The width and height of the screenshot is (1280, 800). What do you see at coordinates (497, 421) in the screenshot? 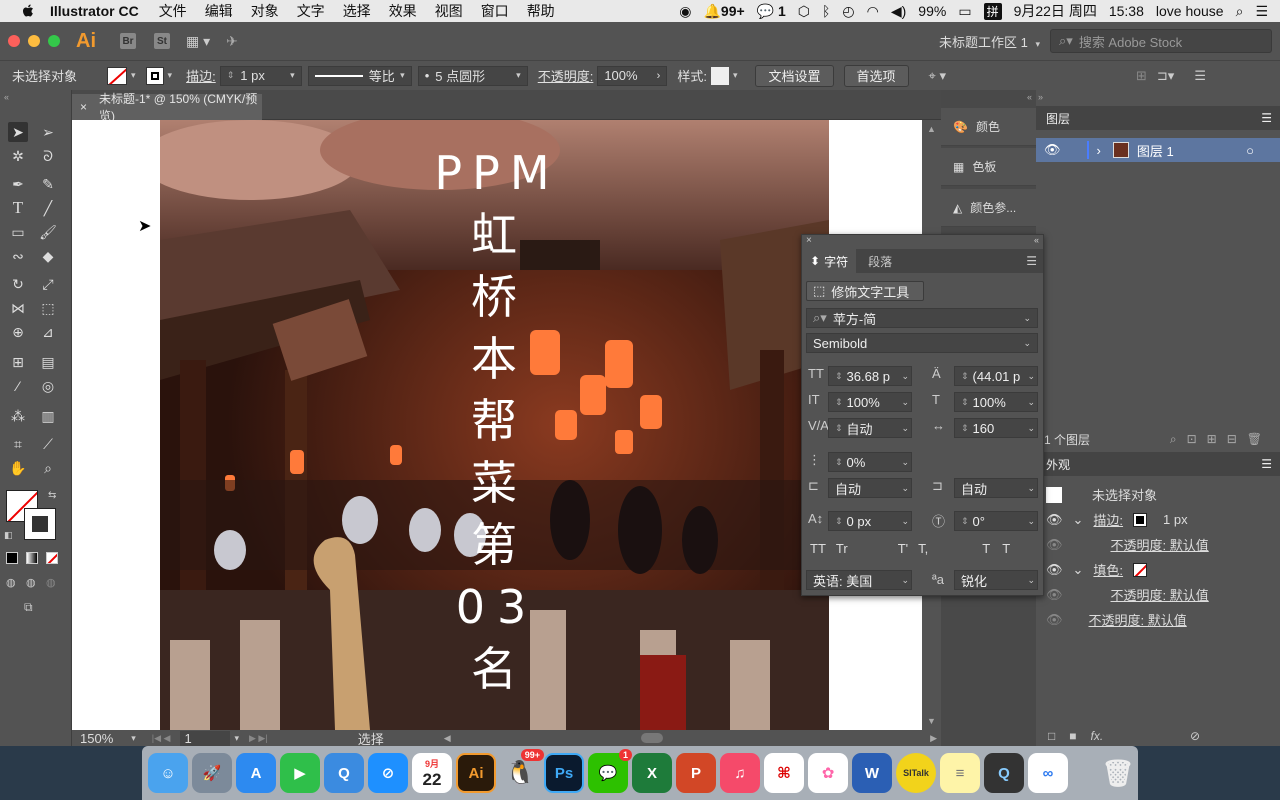
I see `vertical-headline-text: PPM 虹 桥 本 帮 菜 第 03 名` at bounding box center [497, 421].